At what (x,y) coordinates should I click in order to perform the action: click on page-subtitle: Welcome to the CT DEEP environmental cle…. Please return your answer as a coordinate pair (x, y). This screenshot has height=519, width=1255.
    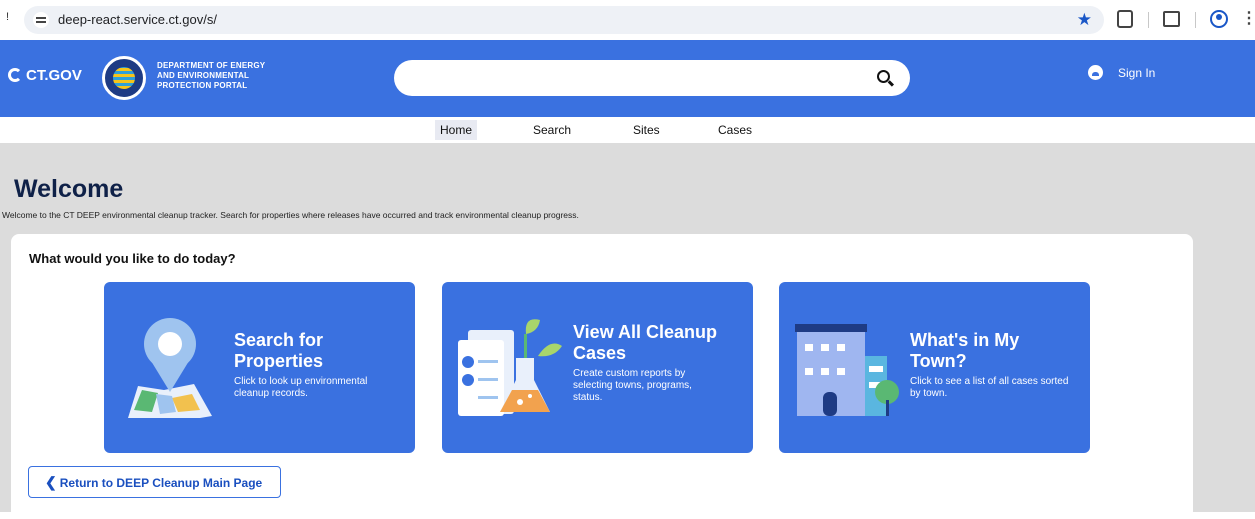
    Looking at the image, I should click on (290, 215).